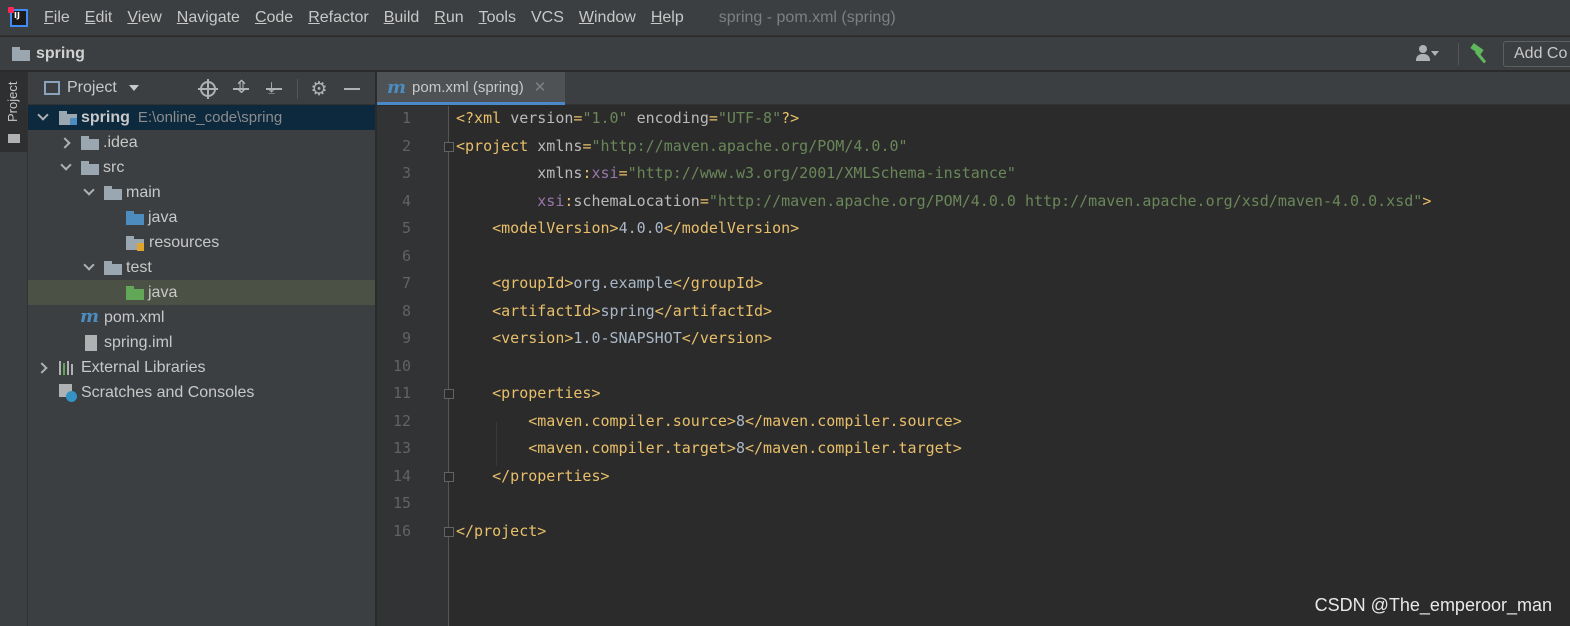  Describe the element at coordinates (448, 18) in the screenshot. I see `menu-run: Run` at that location.